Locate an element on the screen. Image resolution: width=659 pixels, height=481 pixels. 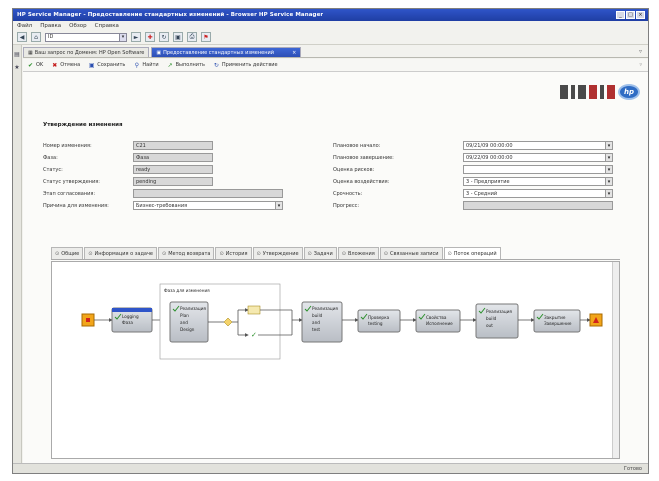
planned-end-select: 09/22/09 00:00:00 ▾ is located at coordinates (538, 157).